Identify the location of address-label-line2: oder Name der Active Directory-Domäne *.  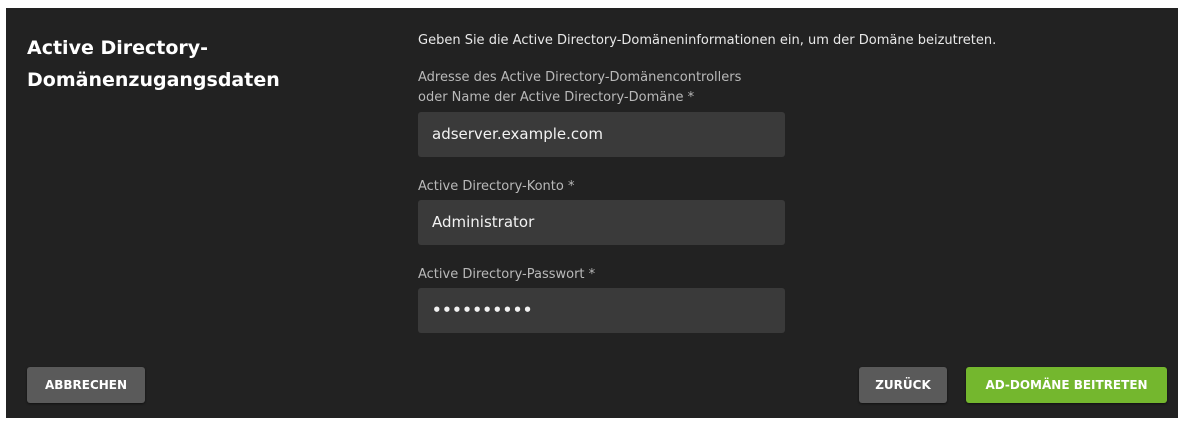
(556, 97).